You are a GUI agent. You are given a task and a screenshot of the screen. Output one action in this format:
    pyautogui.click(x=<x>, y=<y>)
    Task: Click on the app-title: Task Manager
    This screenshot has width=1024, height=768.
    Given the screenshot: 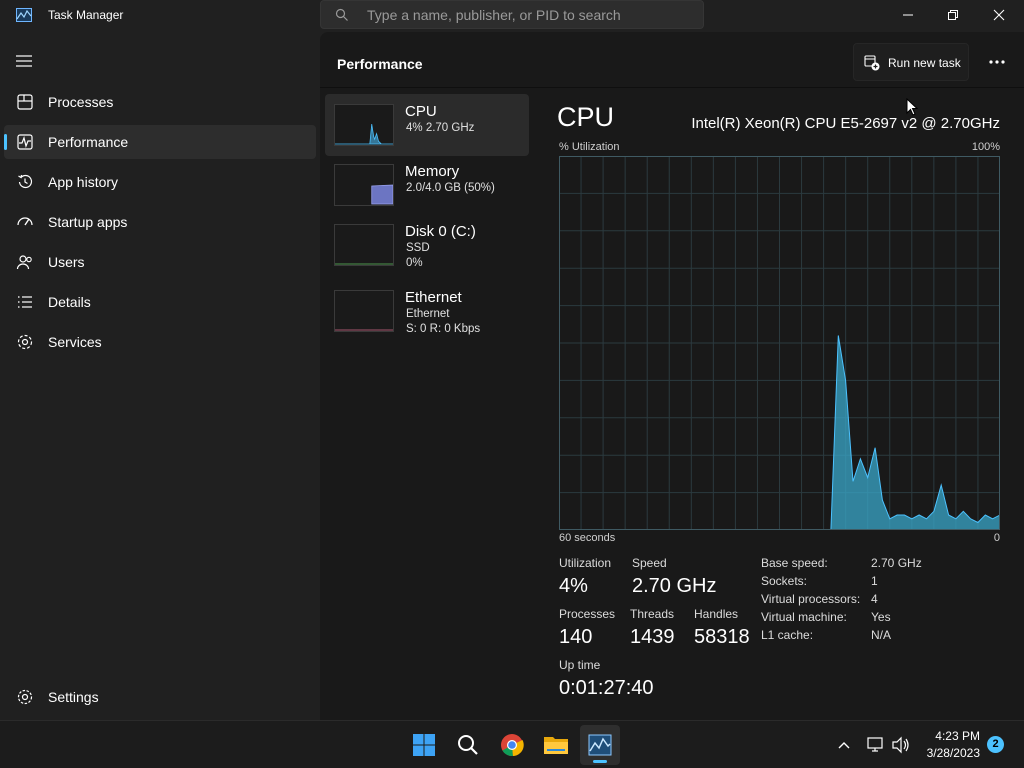 What is the action you would take?
    pyautogui.click(x=86, y=15)
    